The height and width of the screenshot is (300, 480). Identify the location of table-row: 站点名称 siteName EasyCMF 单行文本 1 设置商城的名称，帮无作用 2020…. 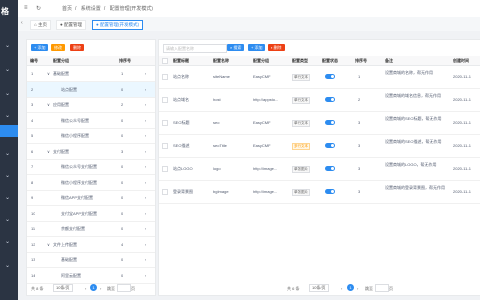
(319, 77).